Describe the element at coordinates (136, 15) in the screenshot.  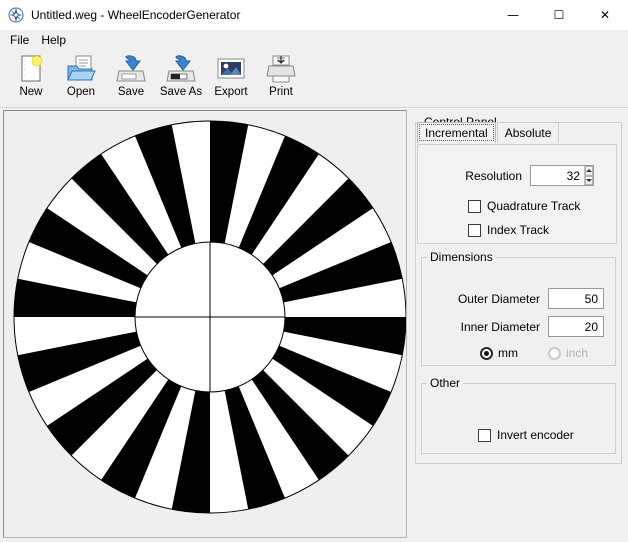
I see `window-title: Untitled.weg - WheelEncoderGenerator` at that location.